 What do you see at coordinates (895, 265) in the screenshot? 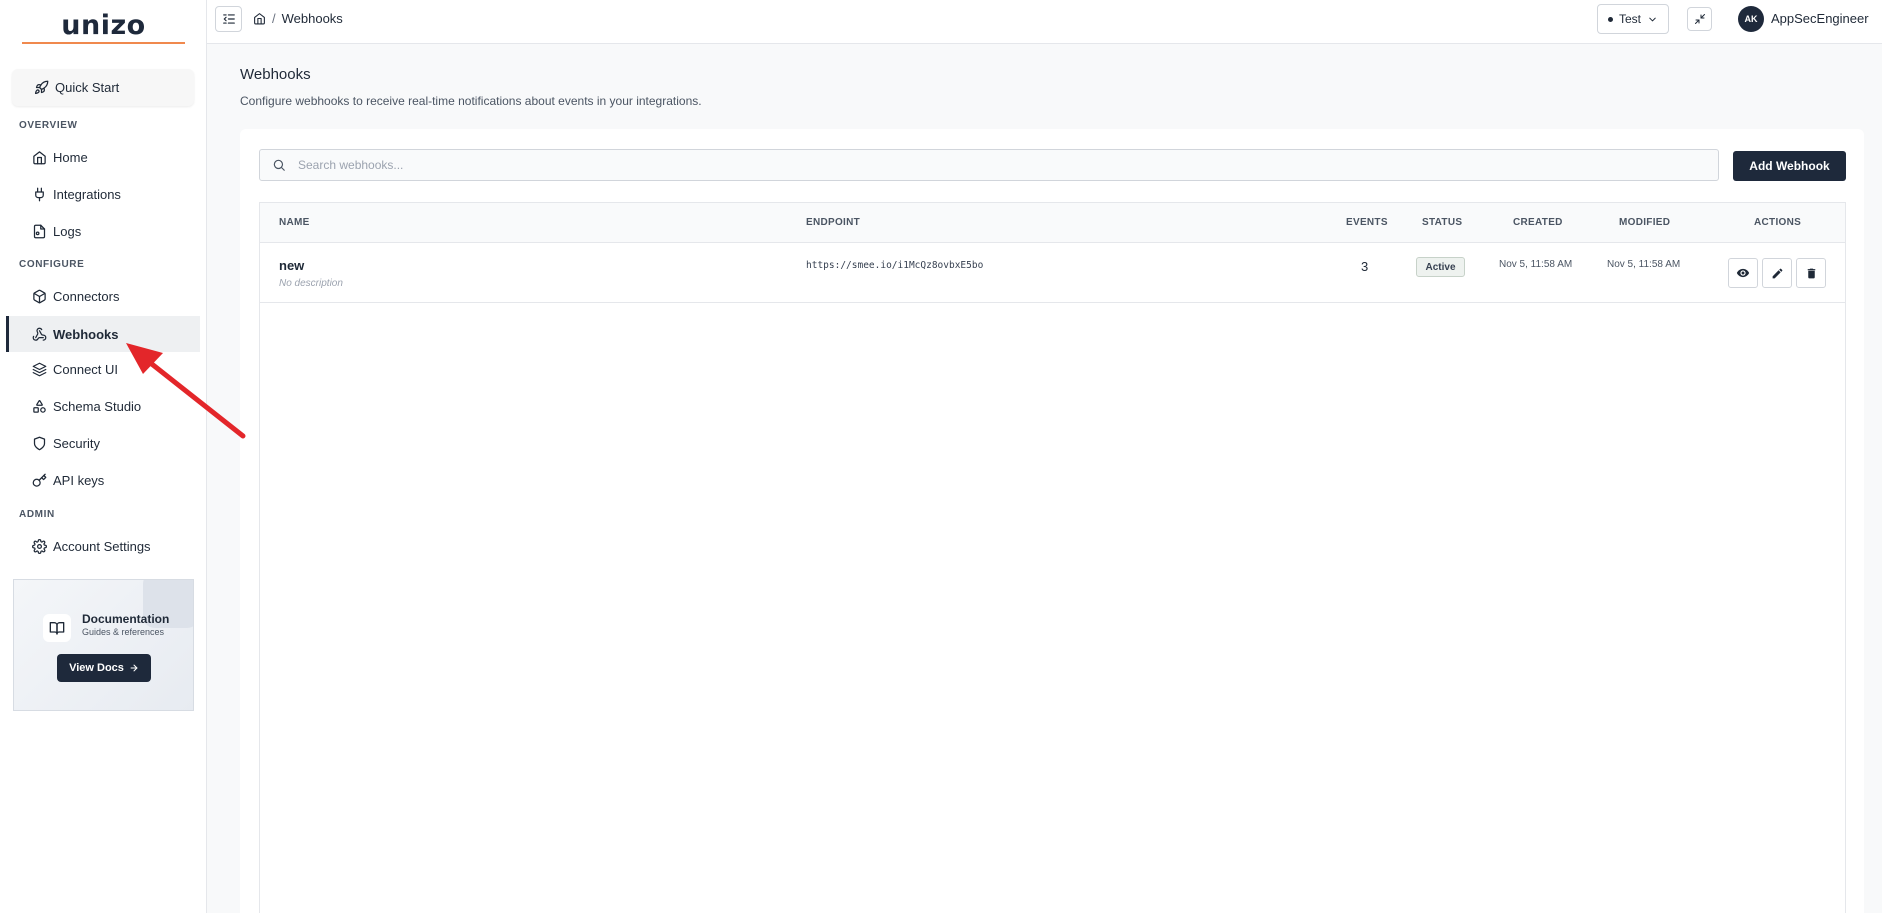
I see `webhook-endpoint: https://smee.io/i1McQz8ovbxE5bo` at bounding box center [895, 265].